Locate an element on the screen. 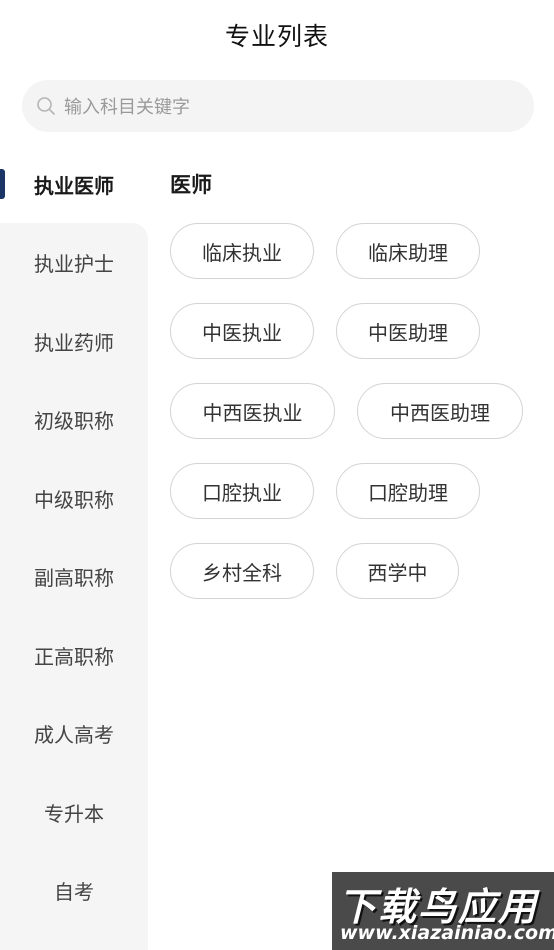  tag-button: 西学中 is located at coordinates (397, 571).